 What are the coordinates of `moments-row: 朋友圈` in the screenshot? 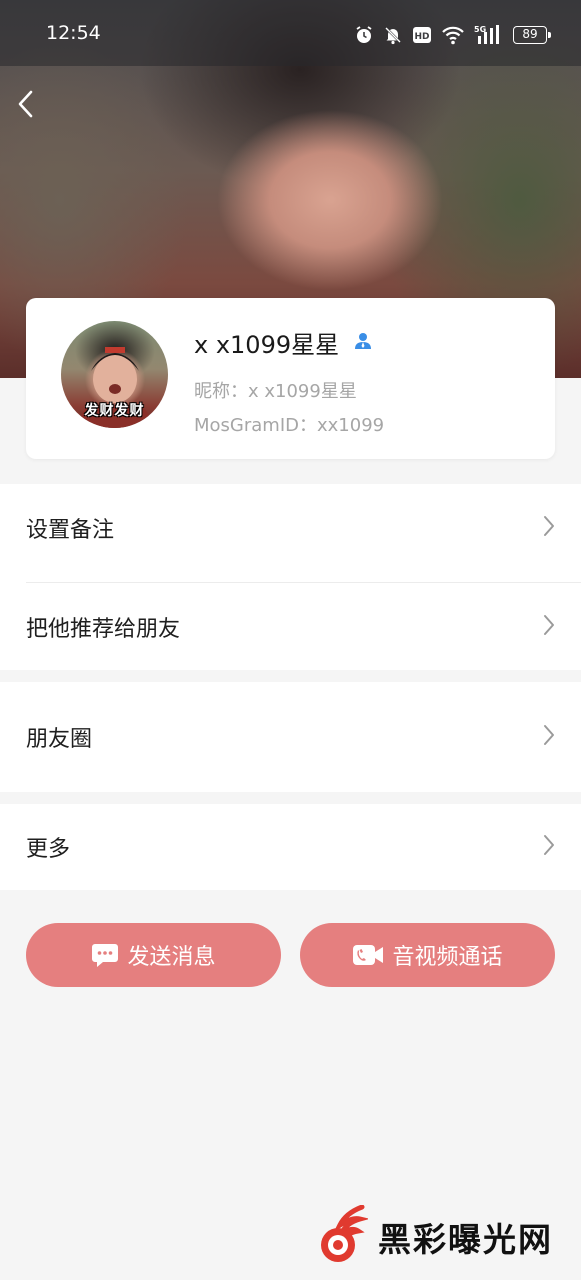 It's located at (290, 737).